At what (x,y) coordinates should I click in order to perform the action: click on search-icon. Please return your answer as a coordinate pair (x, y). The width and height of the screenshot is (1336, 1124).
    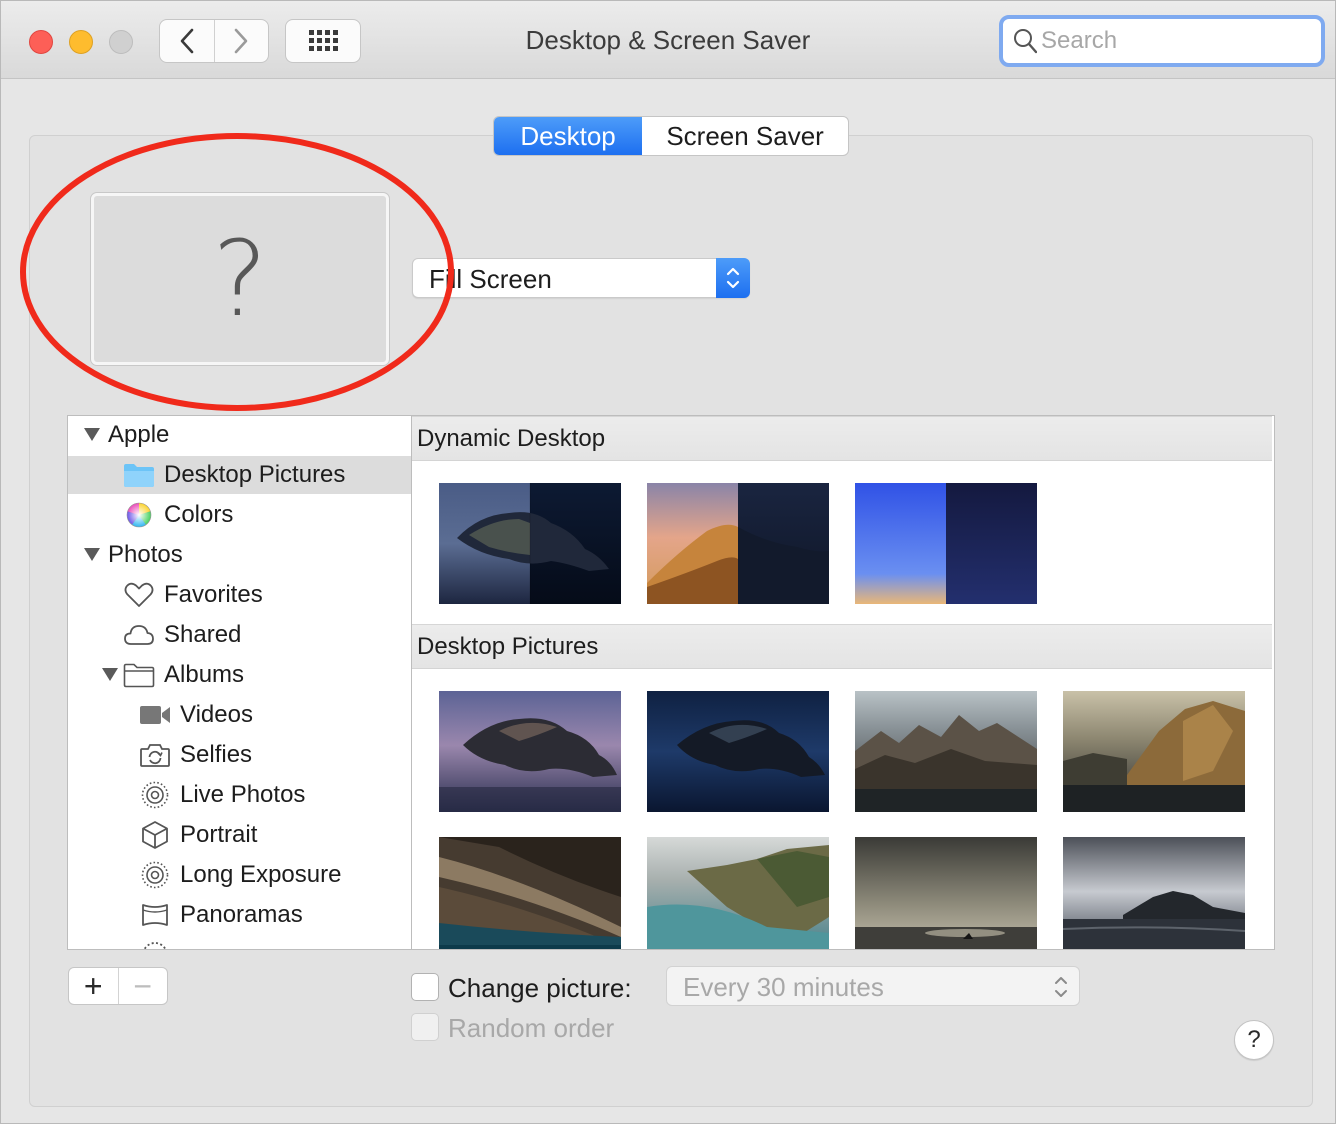
    Looking at the image, I should click on (1025, 41).